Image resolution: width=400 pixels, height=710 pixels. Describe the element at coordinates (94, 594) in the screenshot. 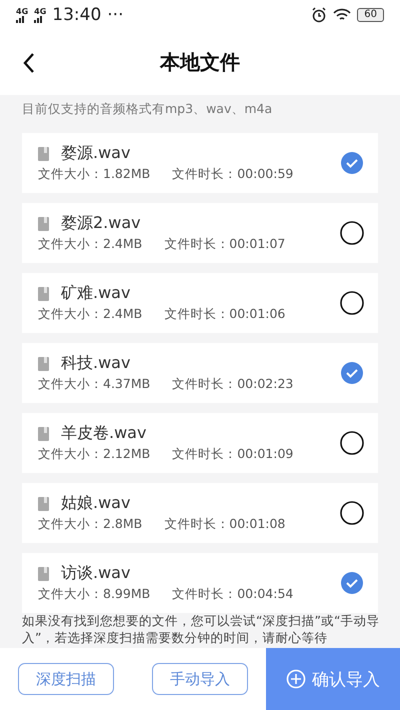

I see `file-size: 文件大小：8.99MB` at that location.